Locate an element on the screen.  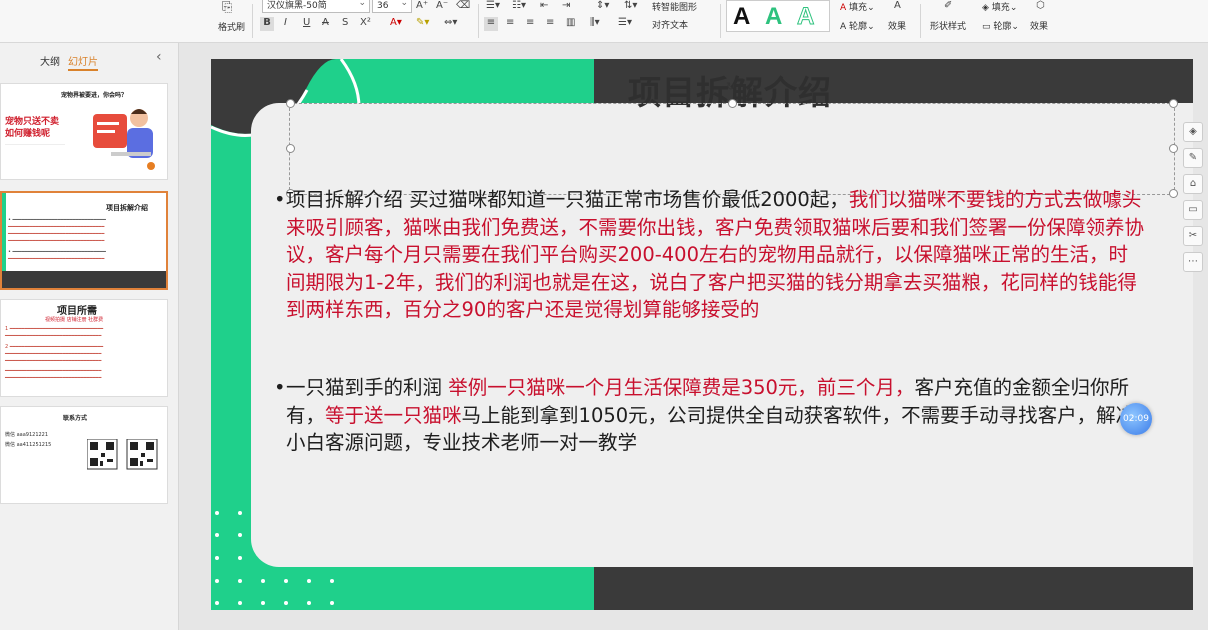
outdent-icon: ⇥ is located at coordinates (566, 5).